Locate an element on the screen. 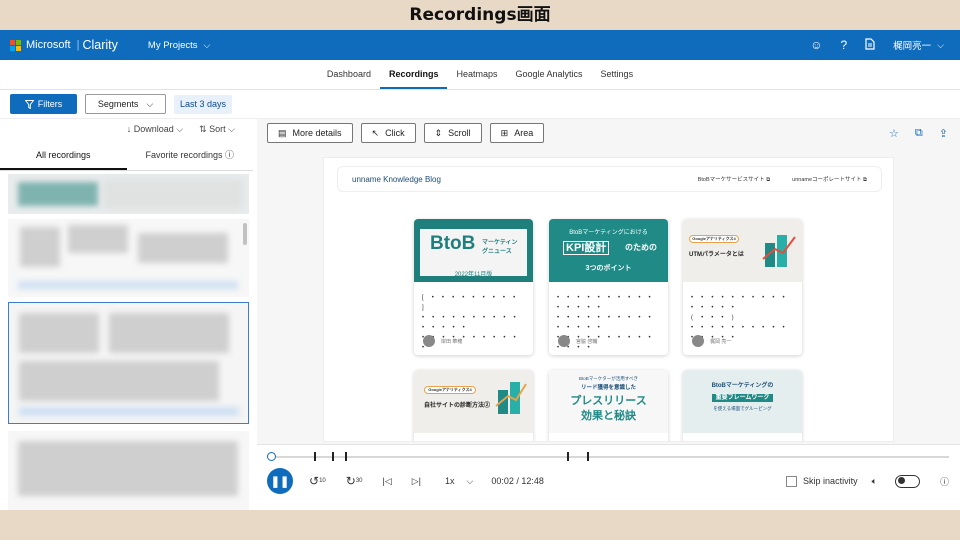 This screenshot has width=960, height=540. download-button: ↓ Download ⌵ is located at coordinates (155, 129).